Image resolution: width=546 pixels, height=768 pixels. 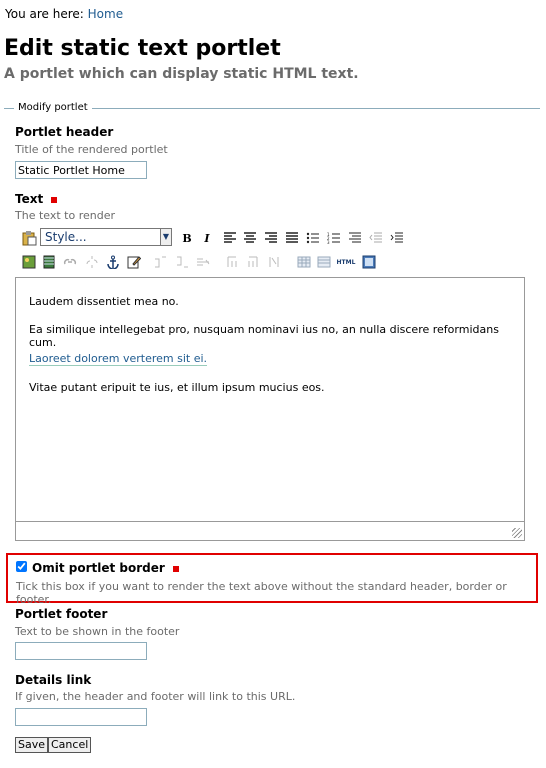 I want to click on omit-border-label-text: Omit portlet border, so click(x=98, y=568).